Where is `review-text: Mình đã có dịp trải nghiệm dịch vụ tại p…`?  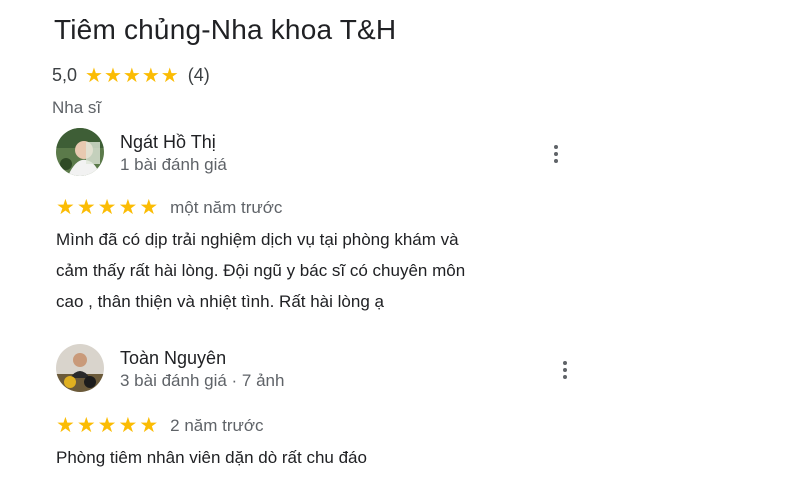 review-text: Mình đã có dịp trải nghiệm dịch vụ tại p… is located at coordinates (316, 270).